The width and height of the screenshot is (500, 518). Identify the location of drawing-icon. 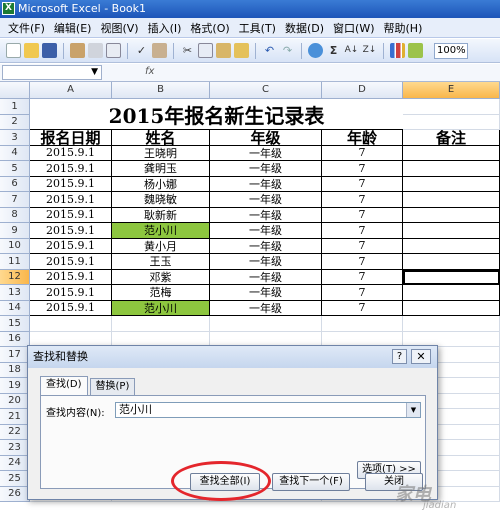
(415, 50).